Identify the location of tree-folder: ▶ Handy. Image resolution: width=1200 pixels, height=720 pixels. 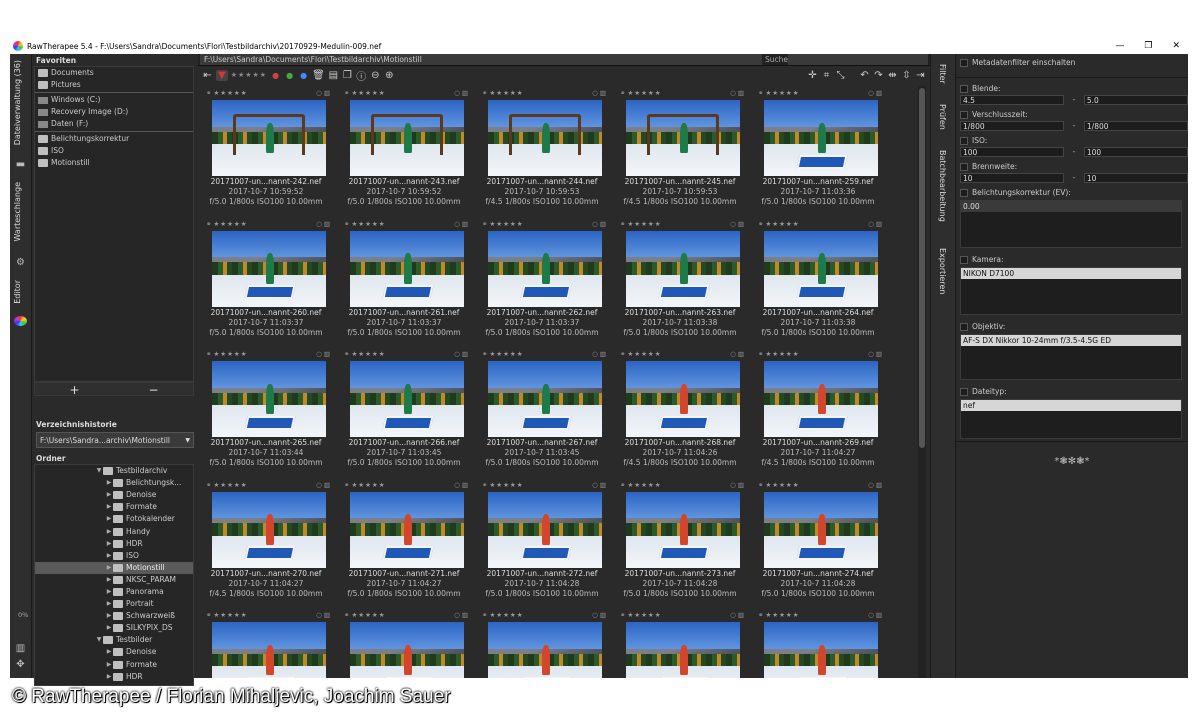
(114, 531).